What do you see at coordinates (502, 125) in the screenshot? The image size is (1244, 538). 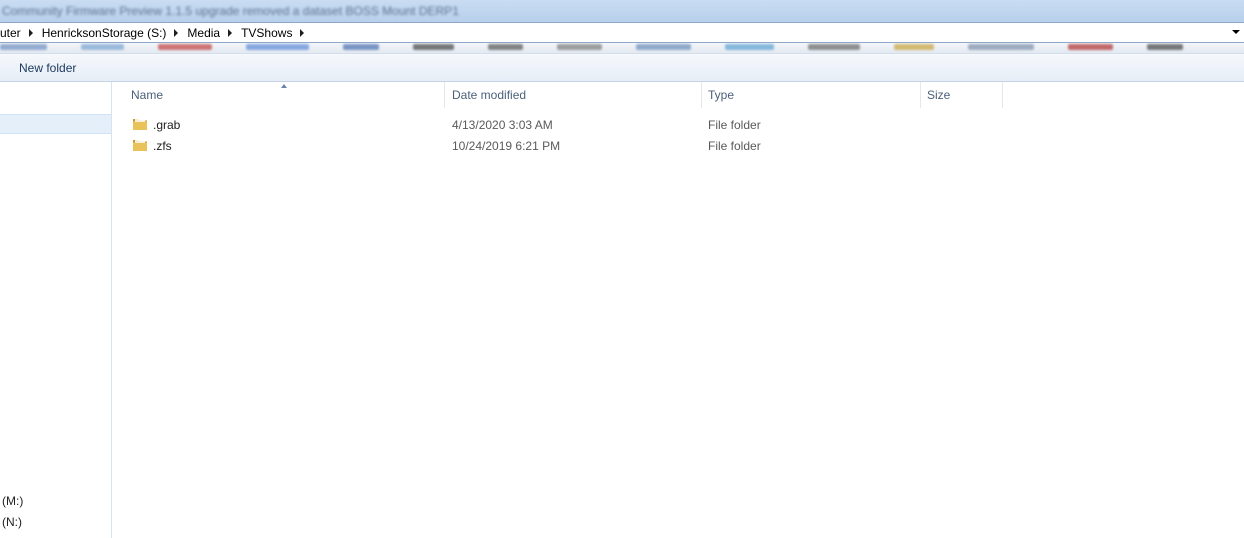 I see `file-date: 4/13/2020 3:03 AM` at bounding box center [502, 125].